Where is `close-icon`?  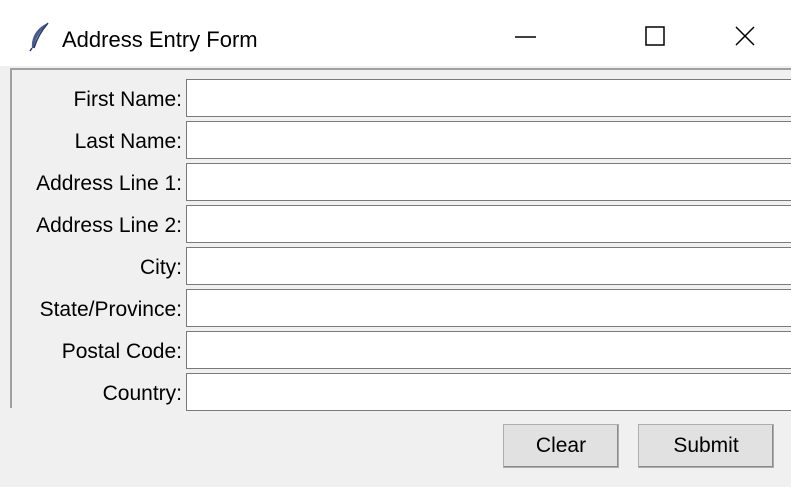 close-icon is located at coordinates (745, 36).